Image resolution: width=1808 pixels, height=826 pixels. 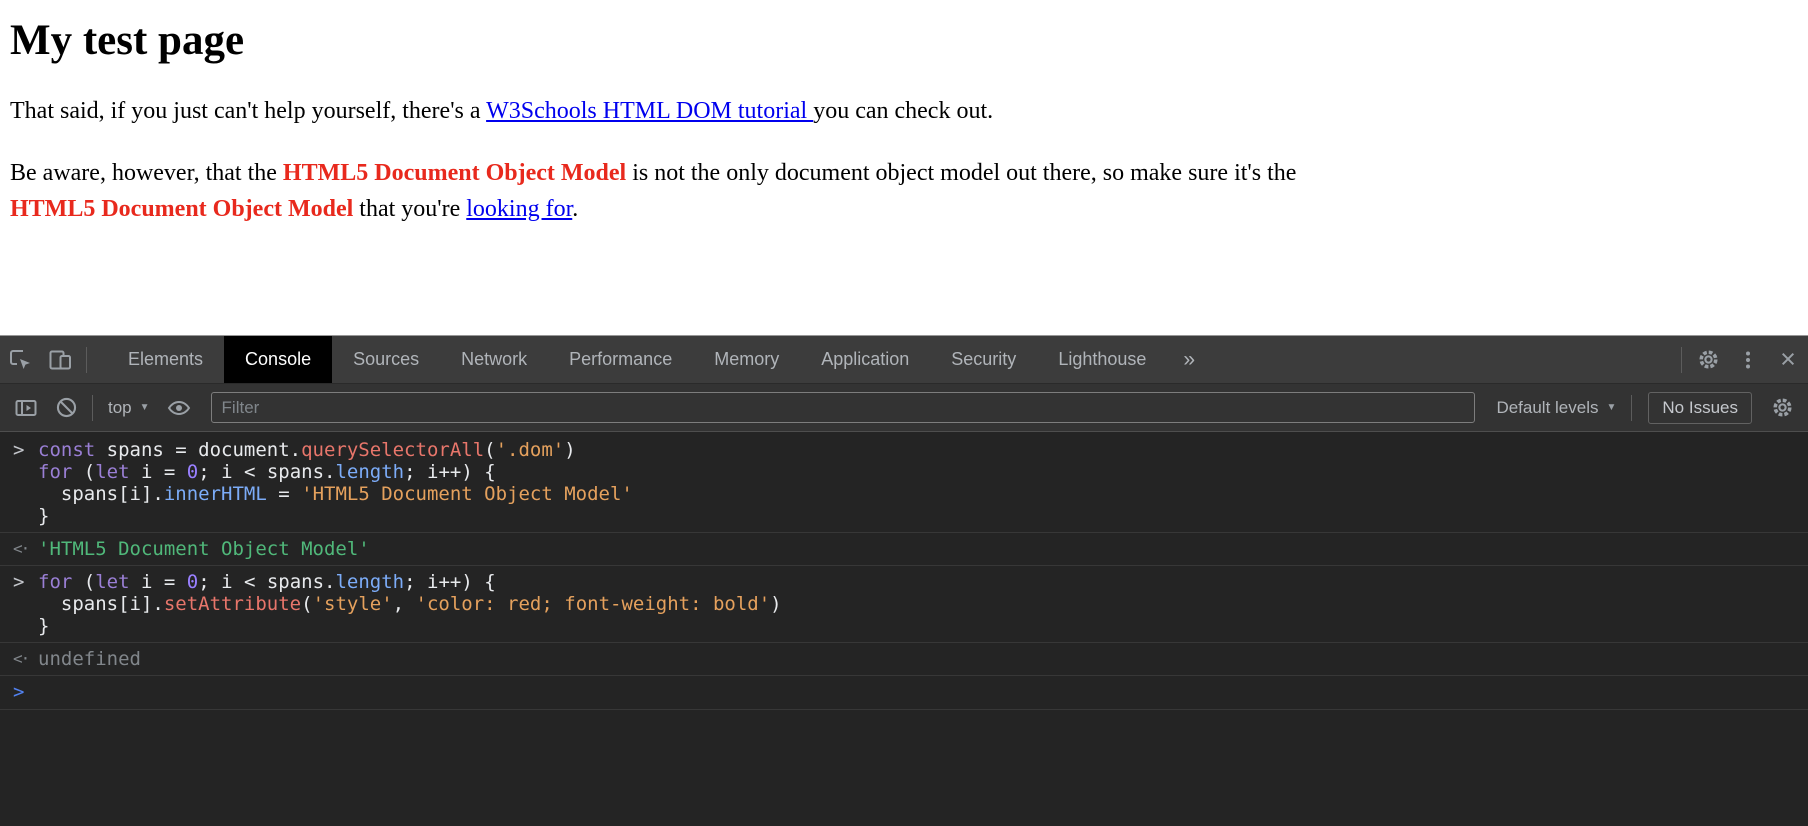 What do you see at coordinates (215, 494) in the screenshot?
I see `code-token: innerHTML` at bounding box center [215, 494].